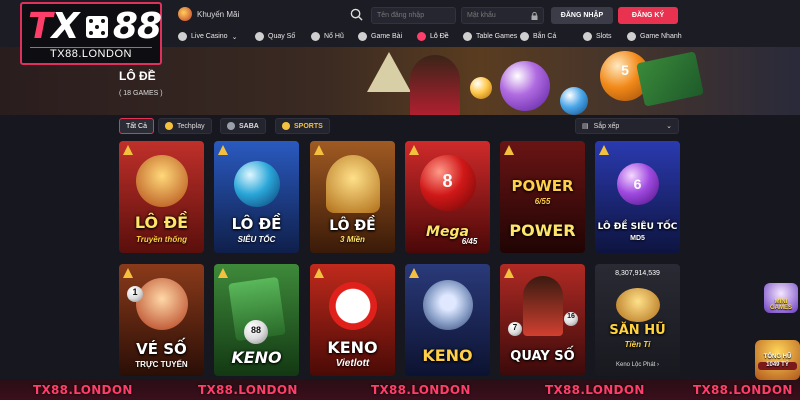  I want to click on game-card: KENO, so click(447, 320).